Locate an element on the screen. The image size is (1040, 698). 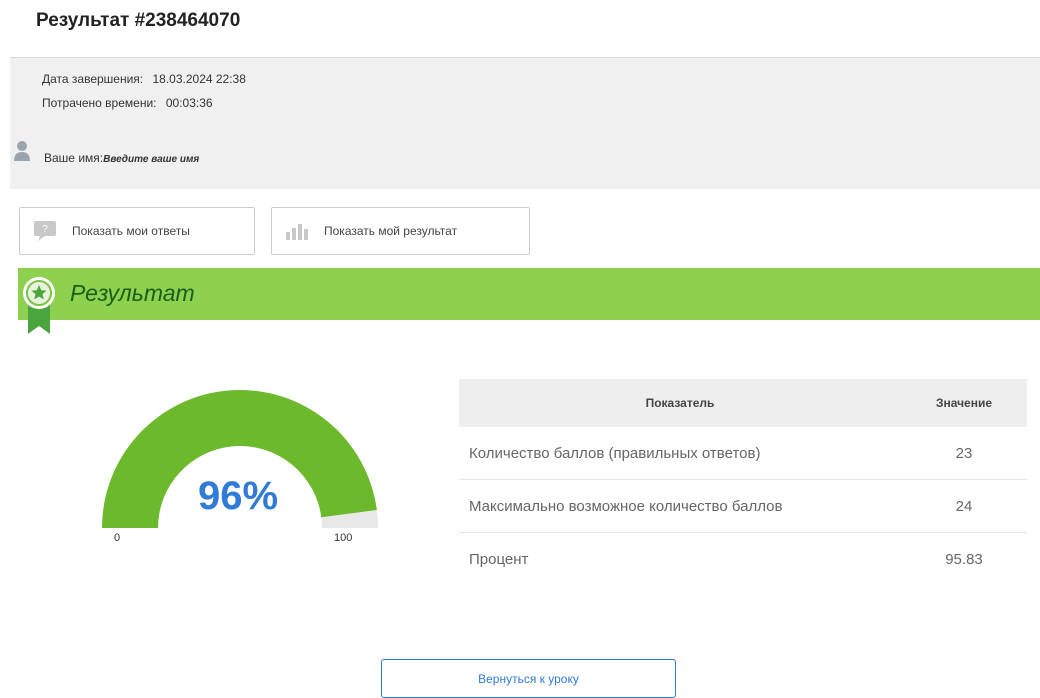
finish-date-value: 18.03.2024 22:38 is located at coordinates (199, 79).